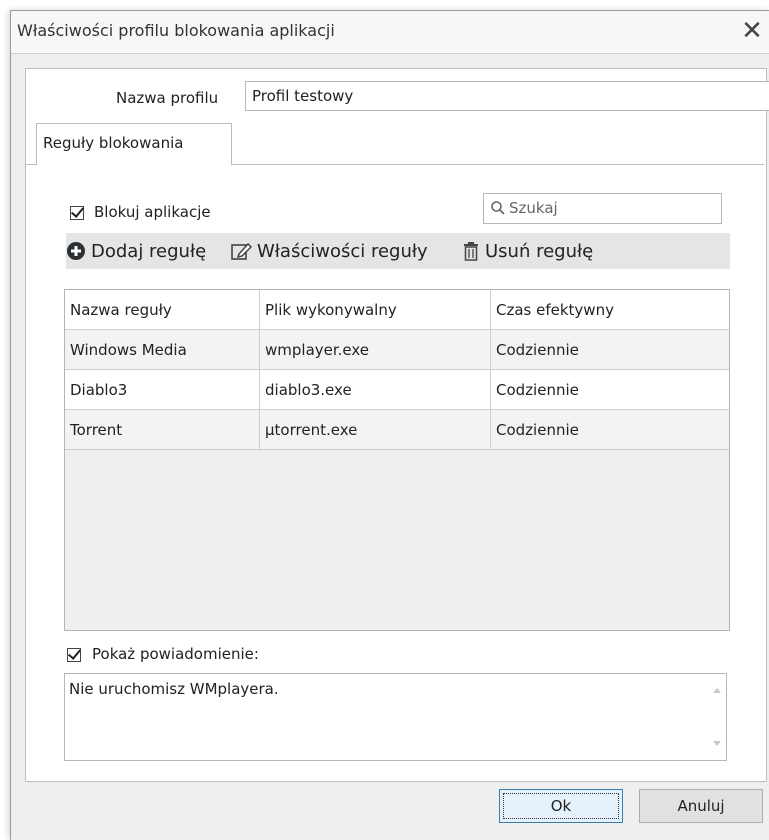  What do you see at coordinates (149, 251) in the screenshot?
I see `add-rule-label: Dodaj regułę` at bounding box center [149, 251].